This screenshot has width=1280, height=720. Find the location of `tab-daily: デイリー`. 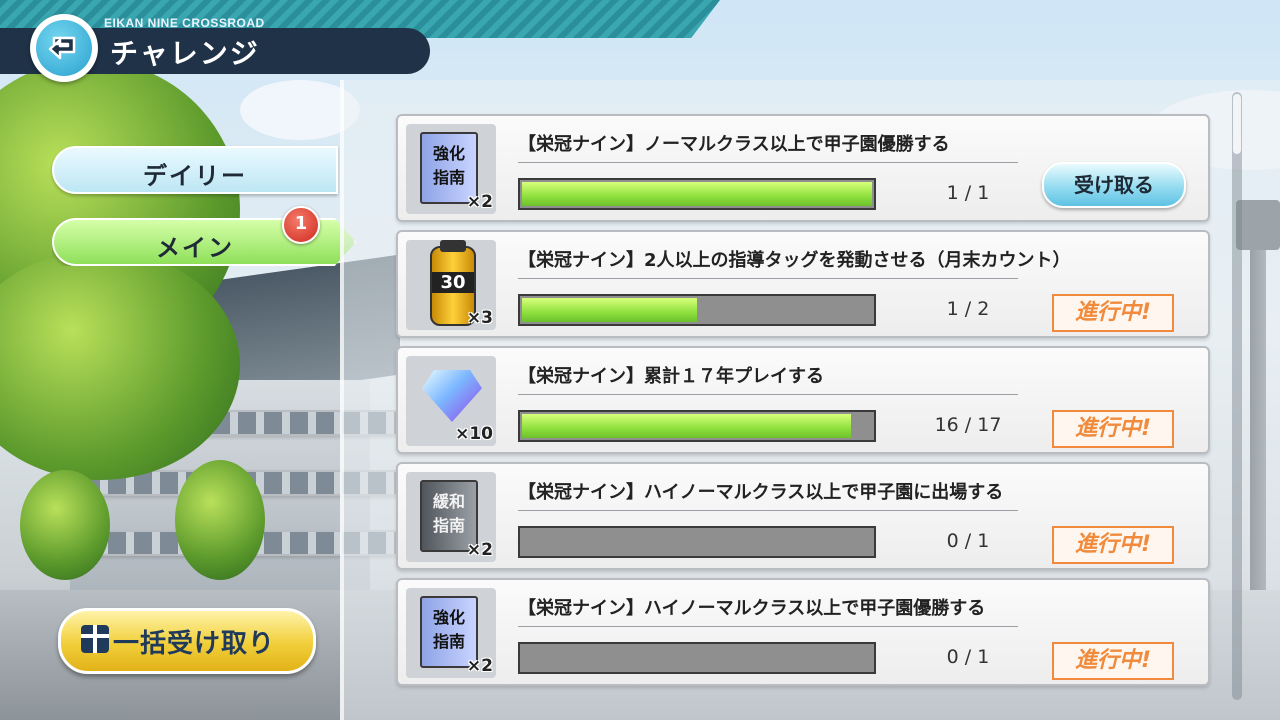

tab-daily: デイリー is located at coordinates (195, 170).